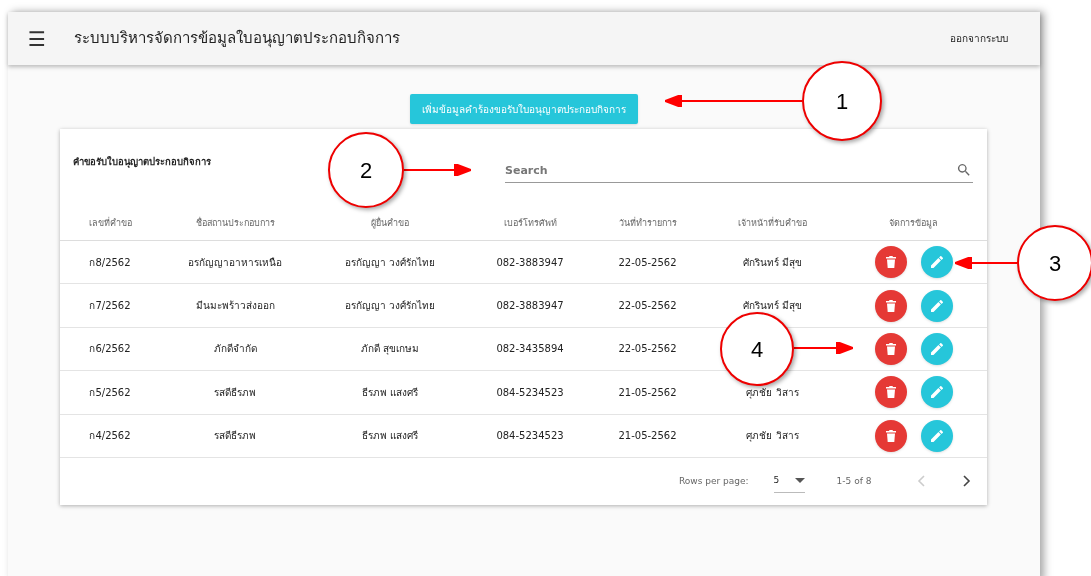  Describe the element at coordinates (964, 170) in the screenshot. I see `search-icon` at that location.